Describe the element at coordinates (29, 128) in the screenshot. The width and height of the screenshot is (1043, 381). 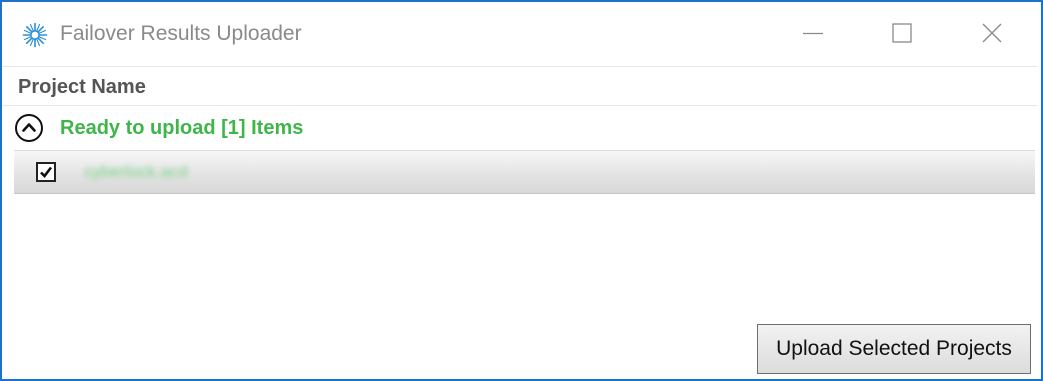
I see `chevron-up-circle-icon` at that location.